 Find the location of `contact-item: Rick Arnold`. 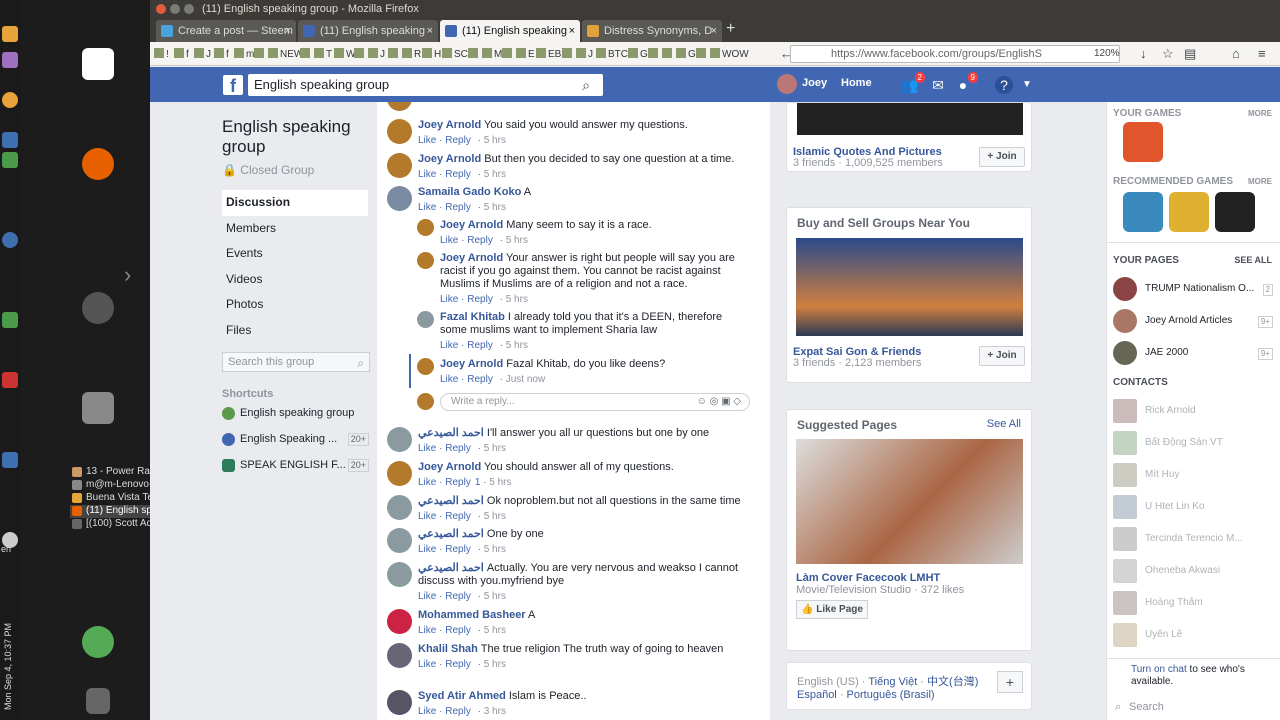

contact-item: Rick Arnold is located at coordinates (1193, 411).